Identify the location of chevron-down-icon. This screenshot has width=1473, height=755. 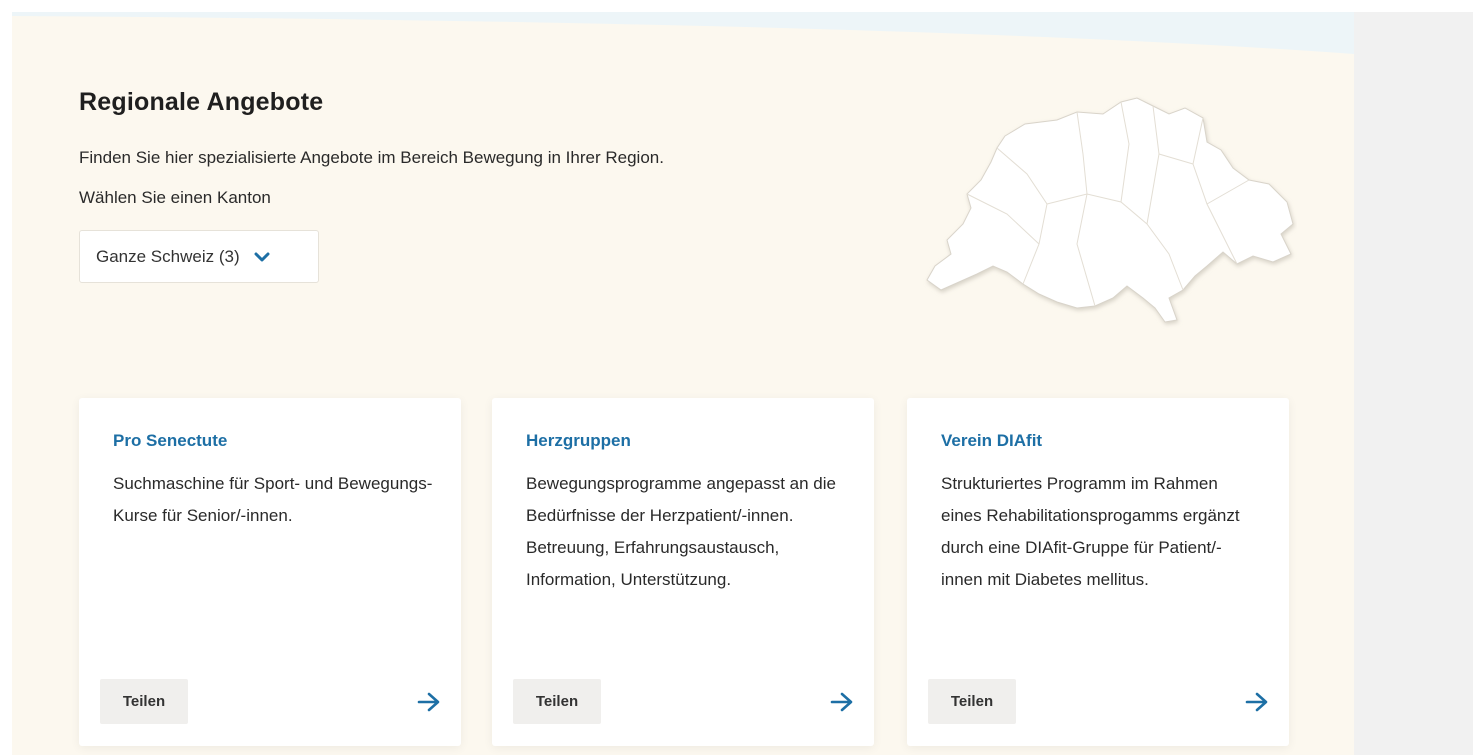
(262, 257).